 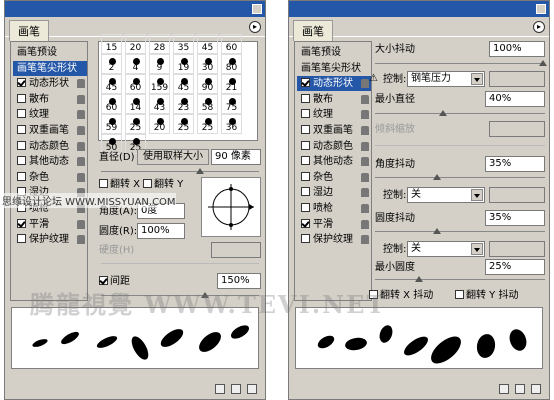 I want to click on brush-tip: 28, so click(x=159, y=44).